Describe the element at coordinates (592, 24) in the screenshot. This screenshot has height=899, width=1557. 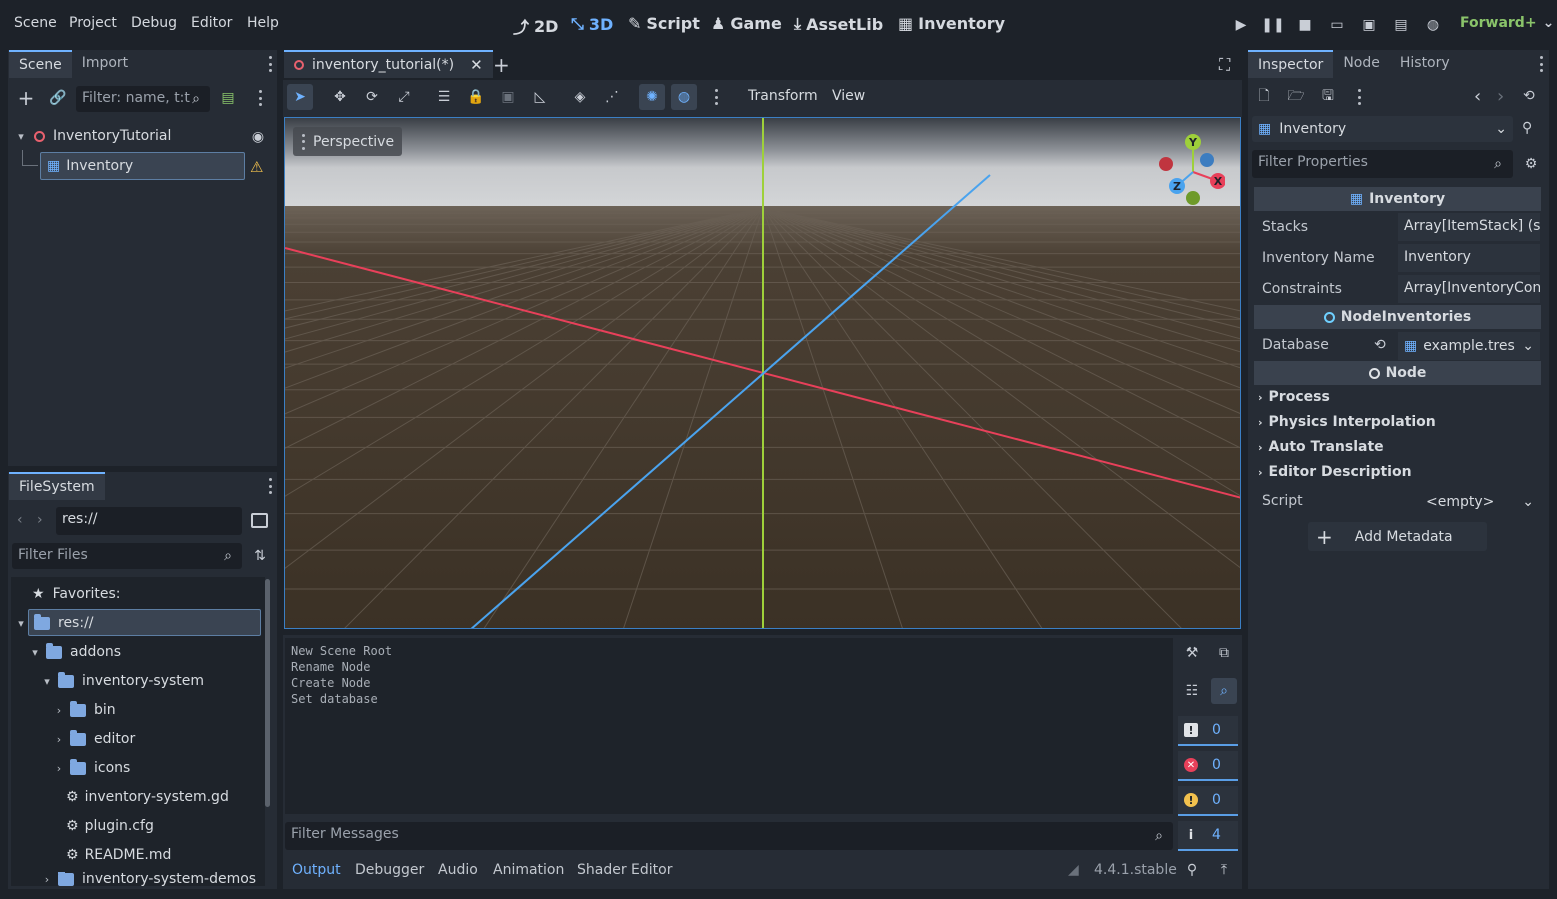
I see `workspace-3d-button: ⤡ 3D` at that location.